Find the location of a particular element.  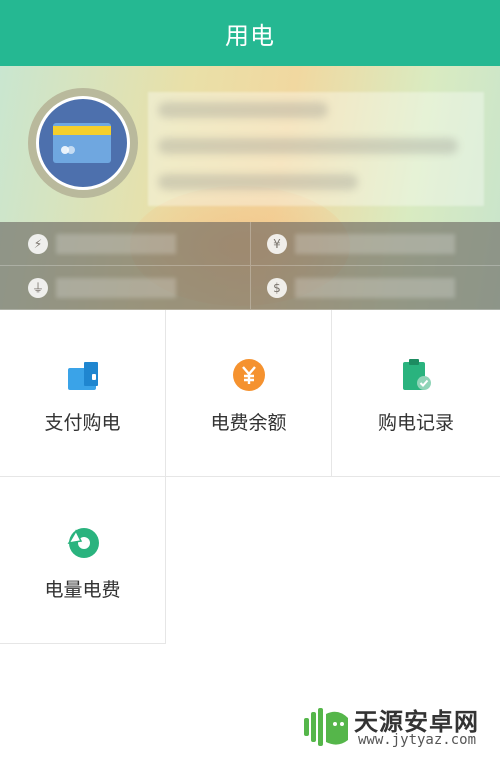

page-title: 用电 is located at coordinates (250, 35).